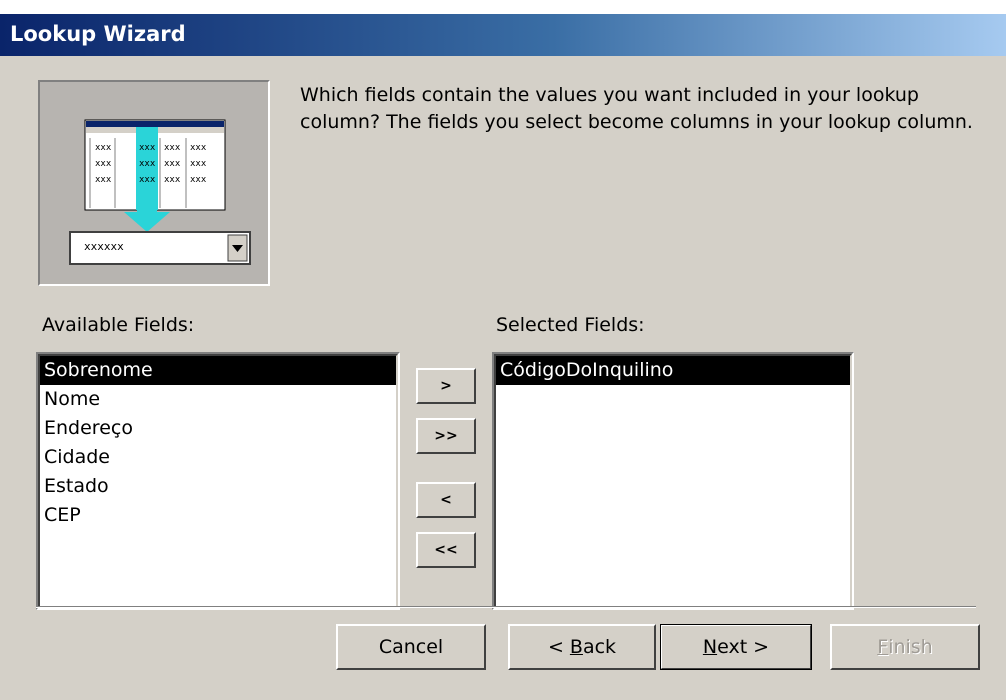 This screenshot has height=700, width=1006. Describe the element at coordinates (570, 325) in the screenshot. I see `selected-fields-label: Selected Fields:` at that location.